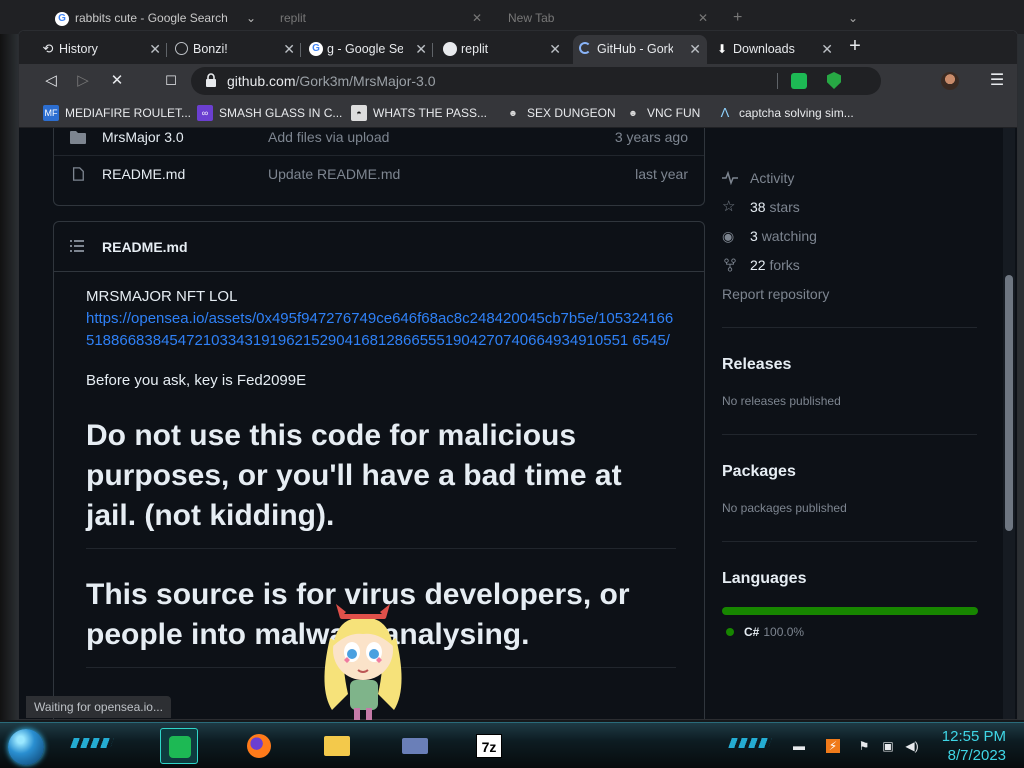 The image size is (1024, 768). I want to click on lambda-icon: Λ, so click(725, 112).